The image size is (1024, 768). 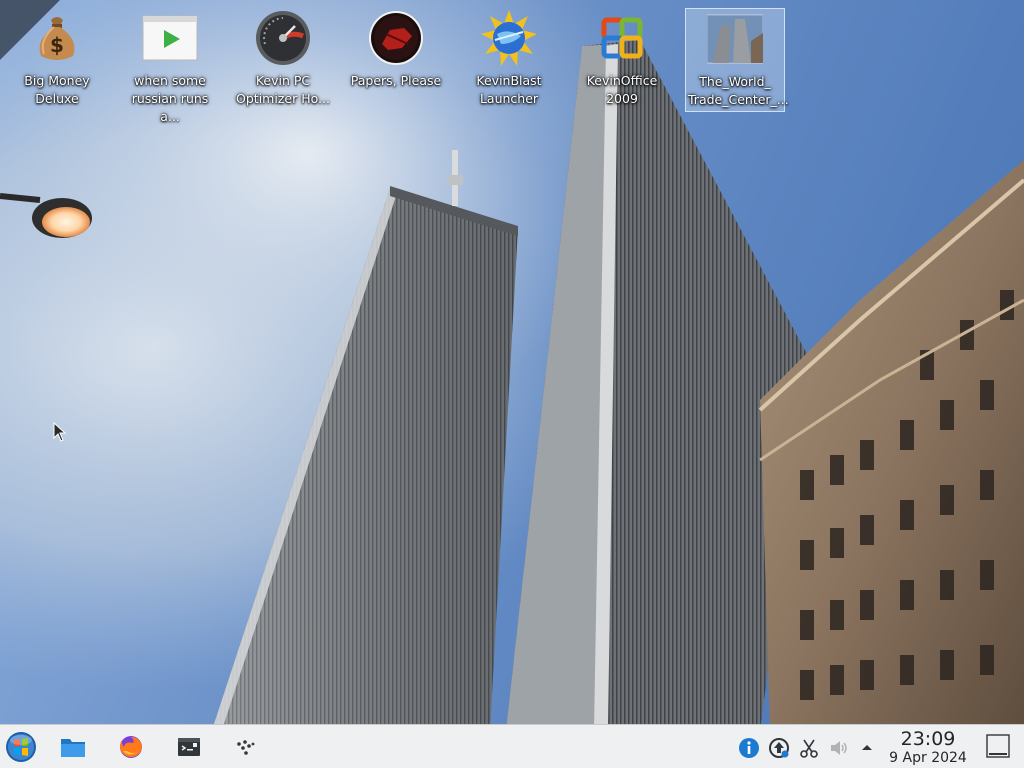 I want to click on volume-icon, so click(x=839, y=748).